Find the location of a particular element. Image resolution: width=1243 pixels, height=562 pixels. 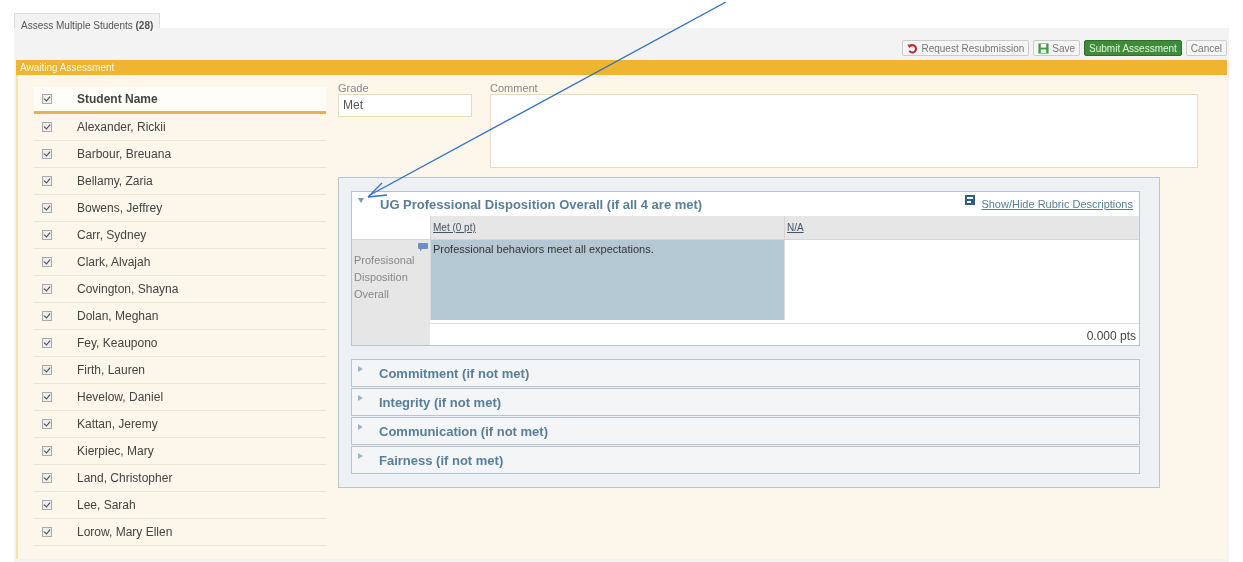

student-name: Dolan, Meghan is located at coordinates (118, 316).